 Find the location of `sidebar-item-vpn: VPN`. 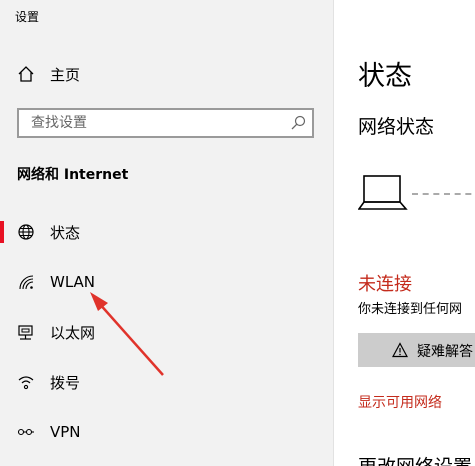

sidebar-item-vpn: VPN is located at coordinates (166, 432).